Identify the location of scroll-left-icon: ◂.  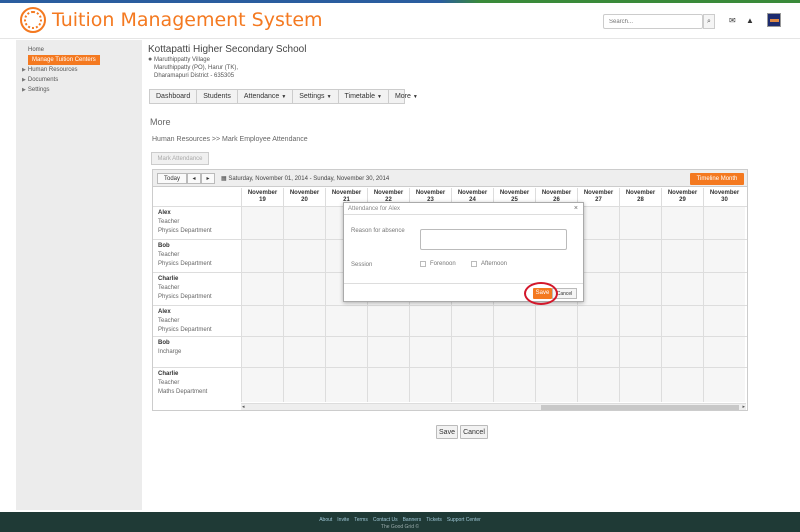
(243, 407).